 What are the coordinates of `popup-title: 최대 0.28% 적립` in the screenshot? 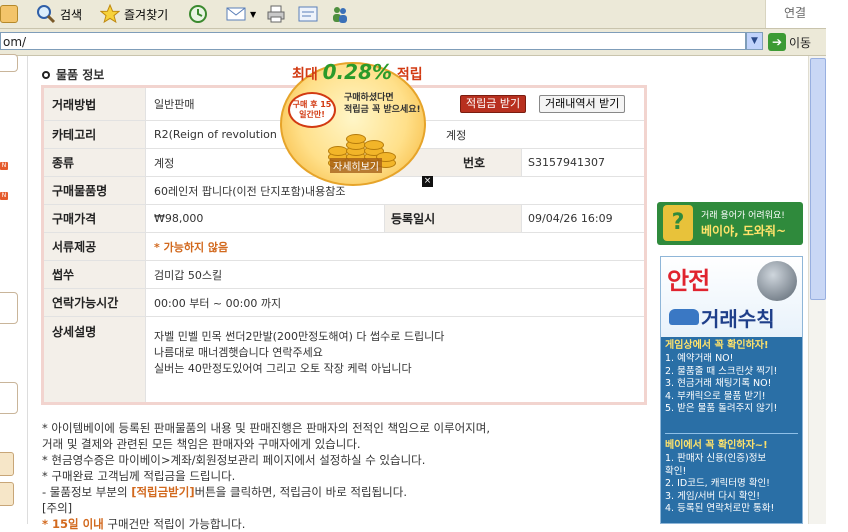 It's located at (357, 72).